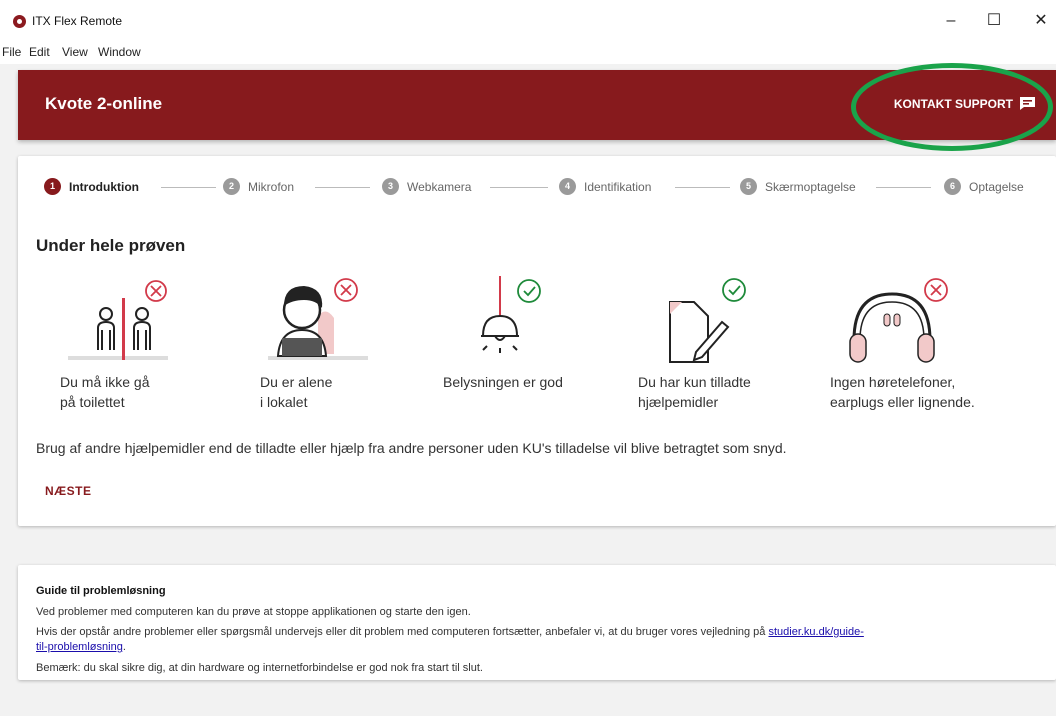  What do you see at coordinates (52, 186) in the screenshot?
I see `step-number: 1` at bounding box center [52, 186].